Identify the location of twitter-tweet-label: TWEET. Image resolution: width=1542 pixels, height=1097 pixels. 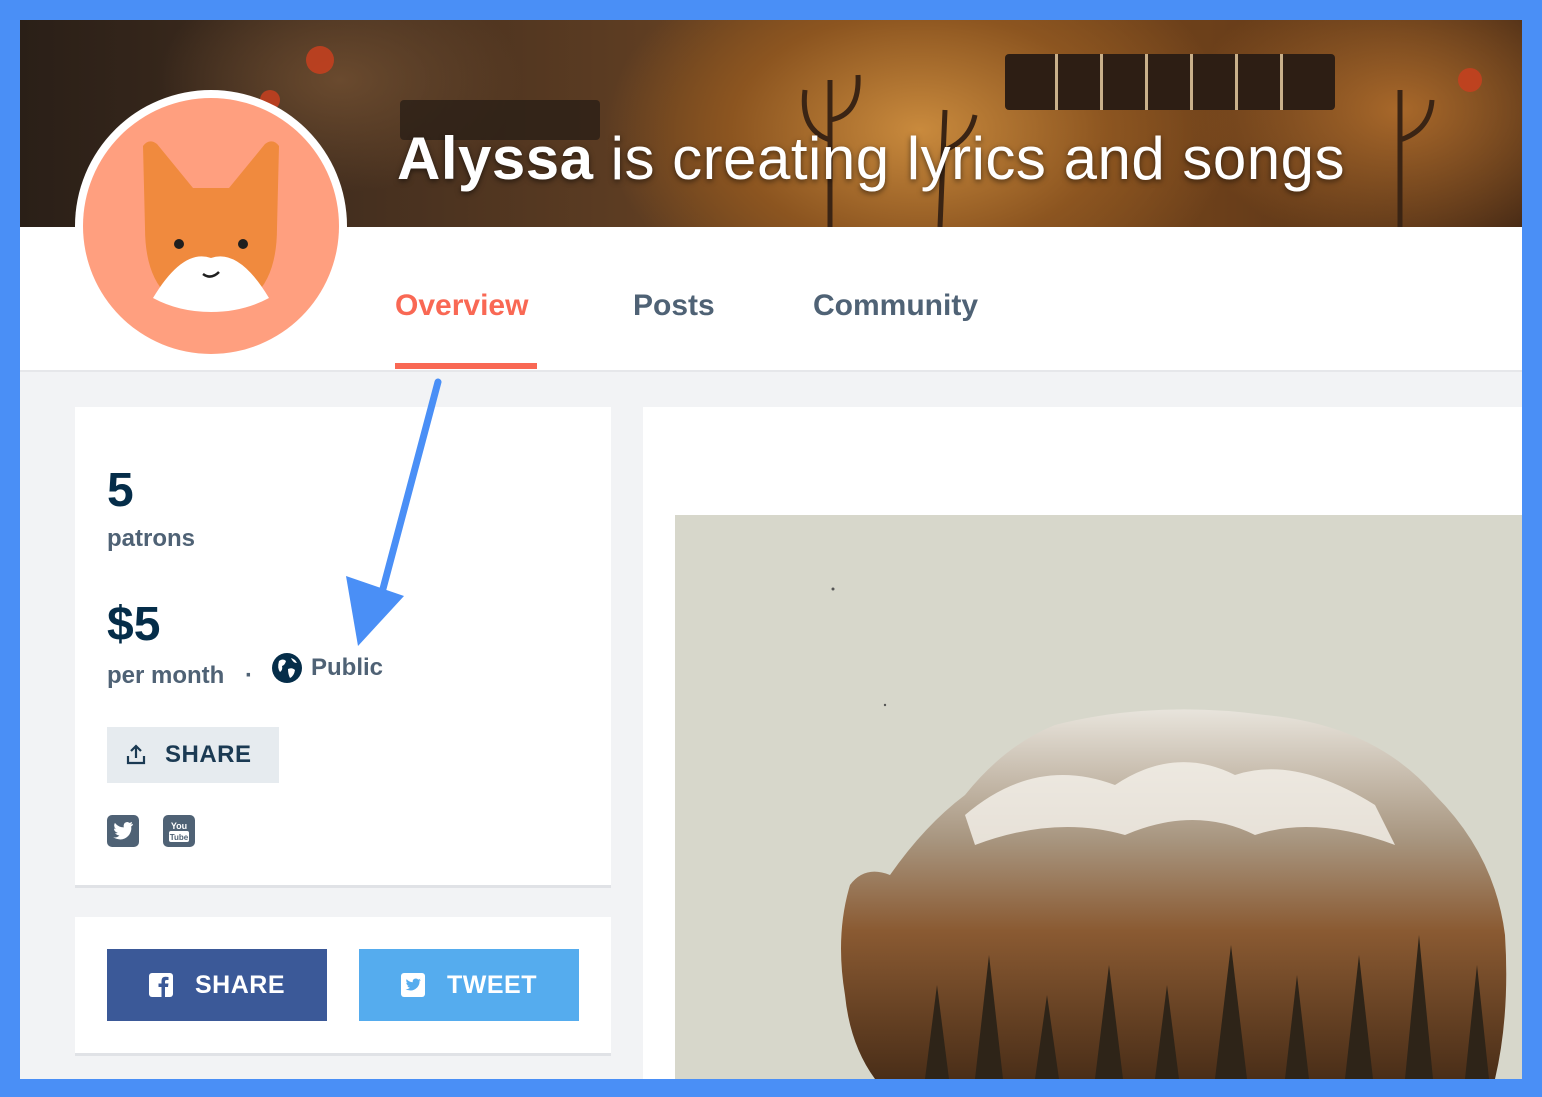
(492, 984).